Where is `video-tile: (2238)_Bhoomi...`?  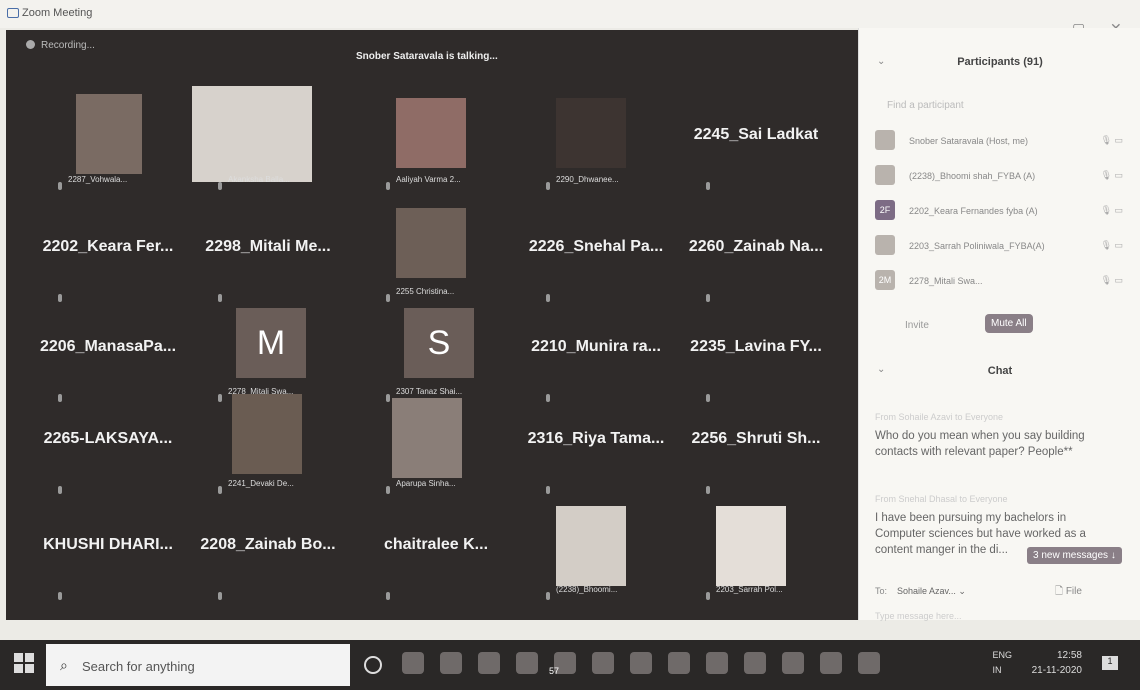 video-tile: (2238)_Bhoomi... is located at coordinates (596, 551).